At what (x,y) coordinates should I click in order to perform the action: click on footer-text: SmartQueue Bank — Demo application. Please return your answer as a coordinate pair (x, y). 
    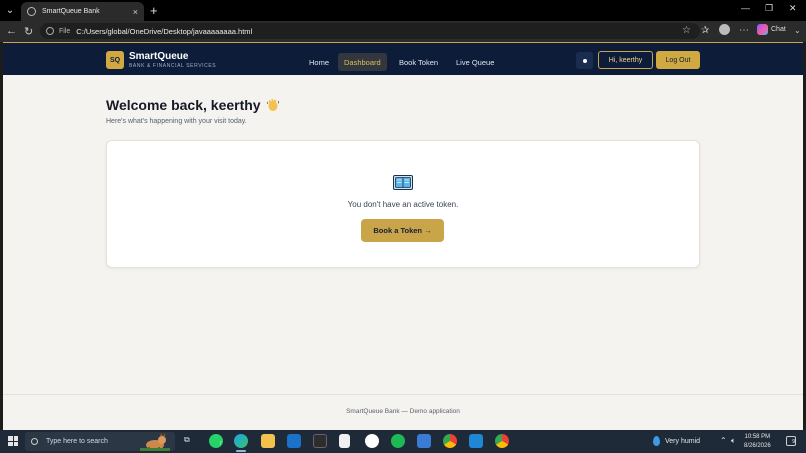
    Looking at the image, I should click on (403, 411).